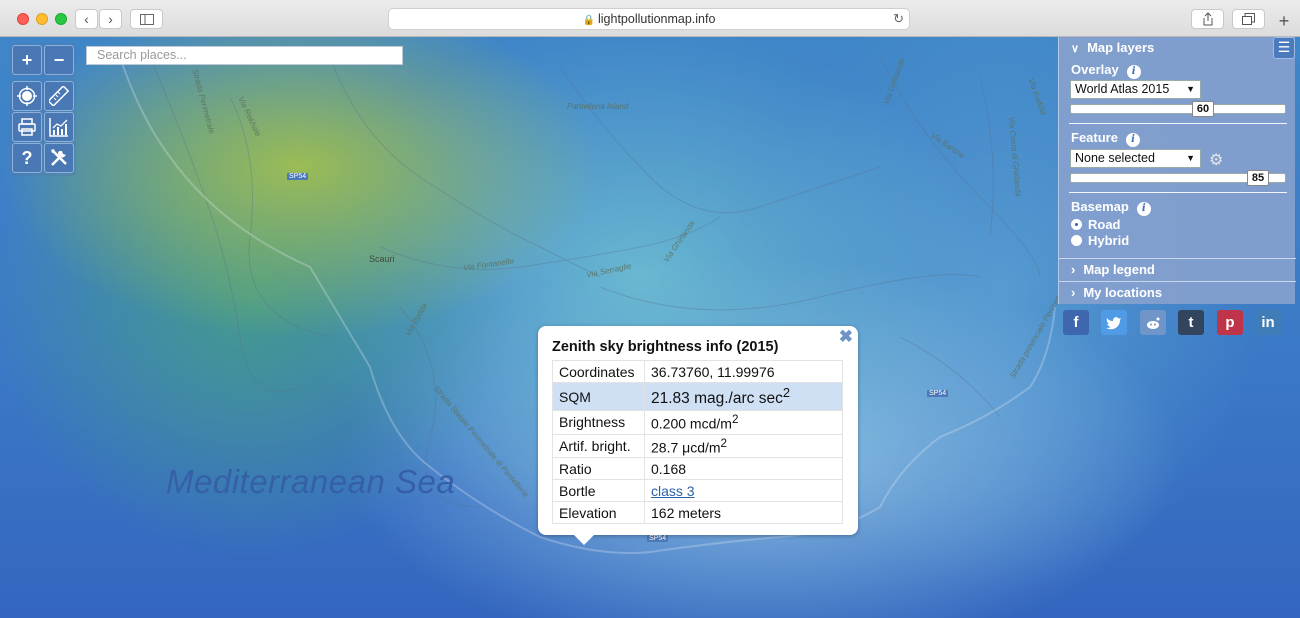 This screenshot has height=618, width=1300. I want to click on feature-select: None selected ▼, so click(1135, 158).